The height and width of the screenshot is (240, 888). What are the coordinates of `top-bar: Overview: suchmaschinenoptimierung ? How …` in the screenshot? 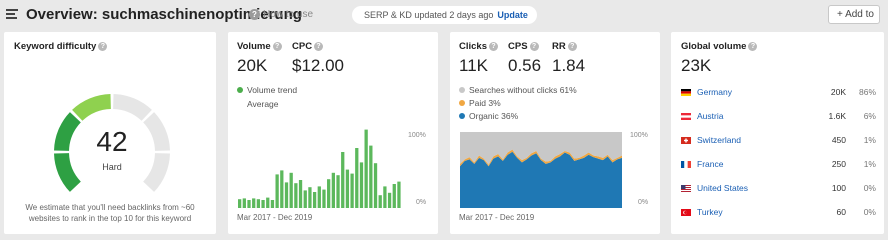 It's located at (444, 15).